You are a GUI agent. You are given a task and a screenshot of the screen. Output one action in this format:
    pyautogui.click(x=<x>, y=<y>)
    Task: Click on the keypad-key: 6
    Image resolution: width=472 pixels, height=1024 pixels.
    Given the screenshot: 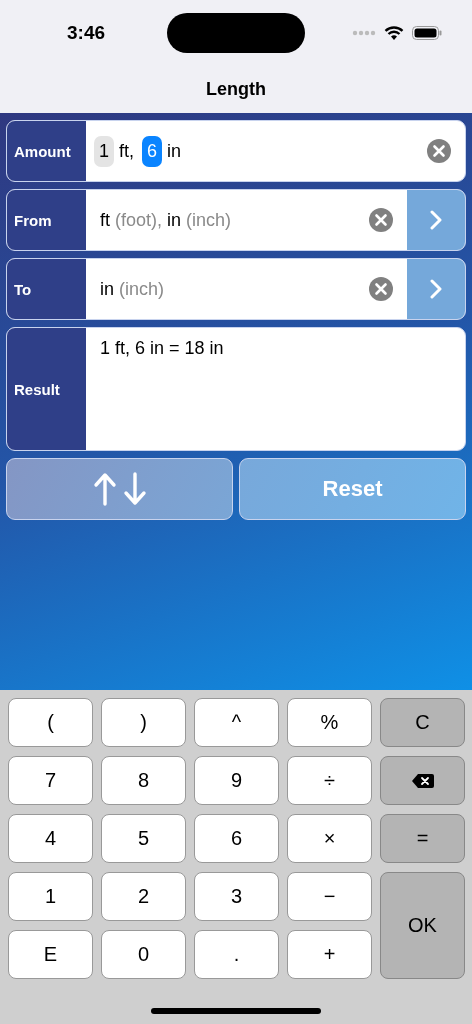 What is the action you would take?
    pyautogui.click(x=236, y=838)
    